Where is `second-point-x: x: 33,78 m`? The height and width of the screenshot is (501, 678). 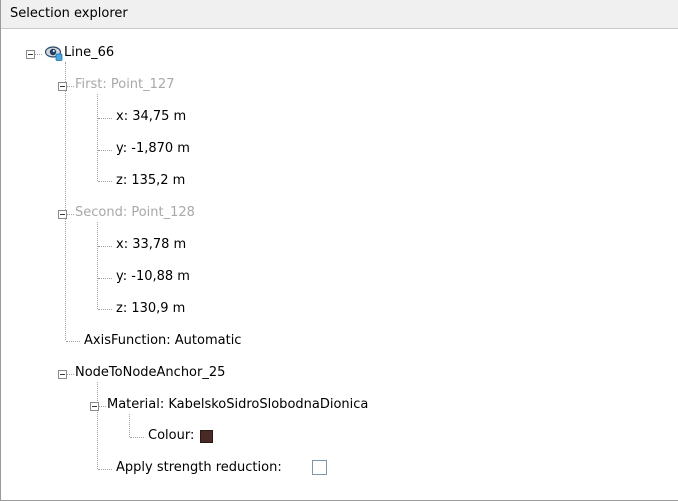 second-point-x: x: 33,78 m is located at coordinates (151, 244).